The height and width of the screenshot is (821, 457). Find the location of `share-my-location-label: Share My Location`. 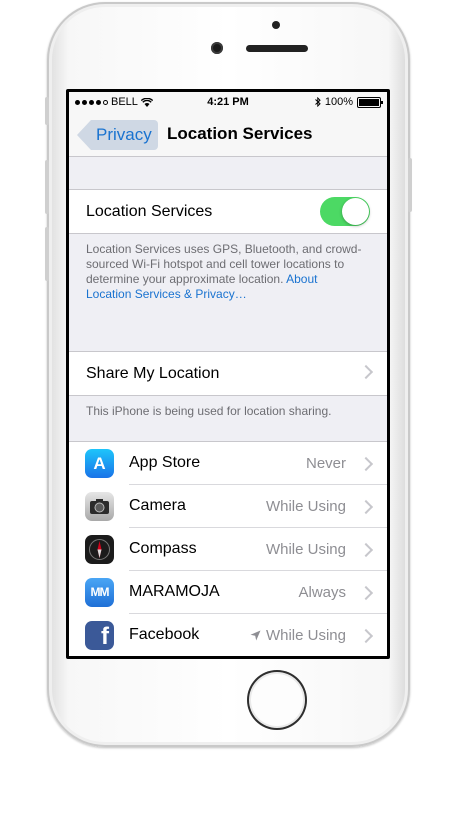

share-my-location-label: Share My Location is located at coordinates (153, 373).